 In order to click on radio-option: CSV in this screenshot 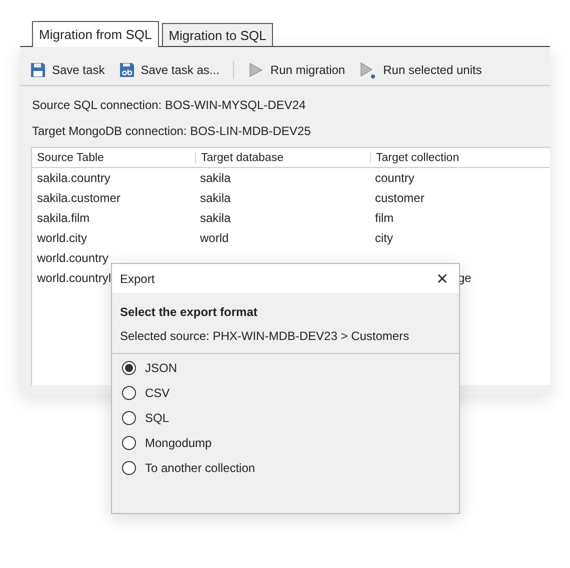, I will do `click(285, 393)`.